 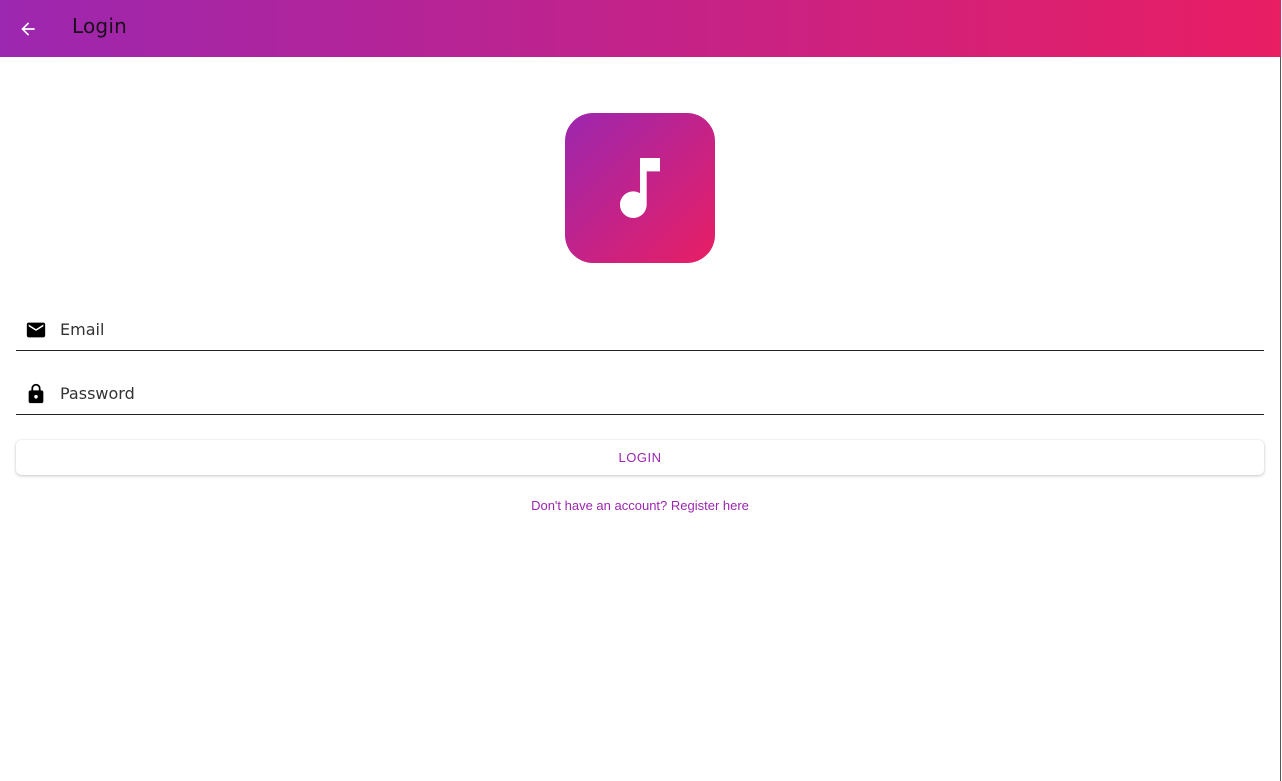 I want to click on email-input, so click(x=655, y=329).